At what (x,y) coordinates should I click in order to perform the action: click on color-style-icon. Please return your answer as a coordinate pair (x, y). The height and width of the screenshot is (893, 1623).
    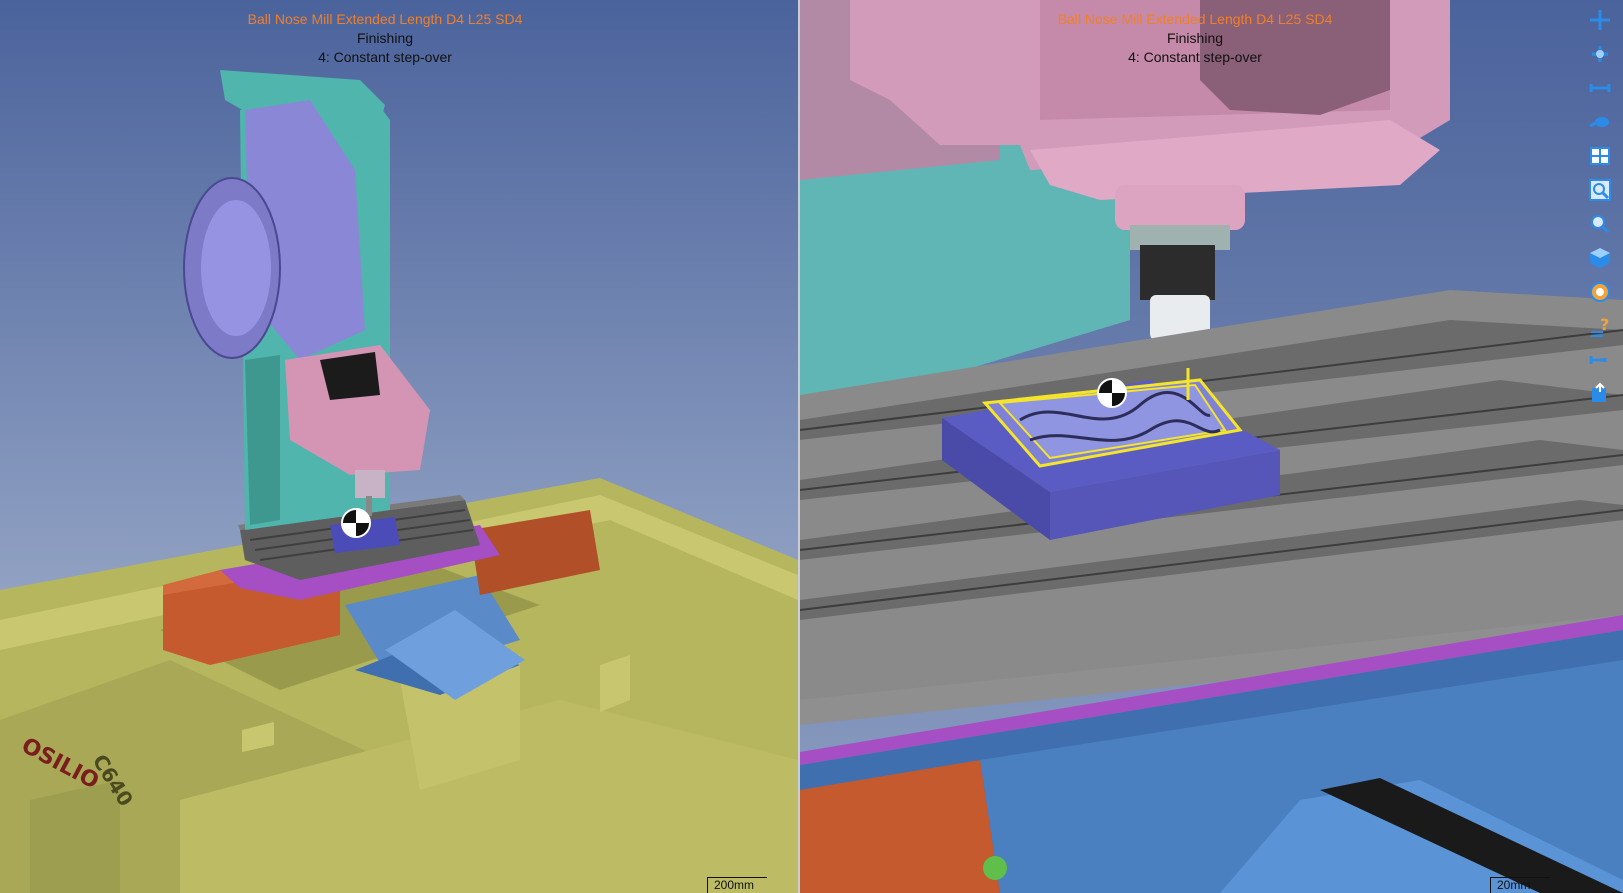
    Looking at the image, I should click on (1600, 292).